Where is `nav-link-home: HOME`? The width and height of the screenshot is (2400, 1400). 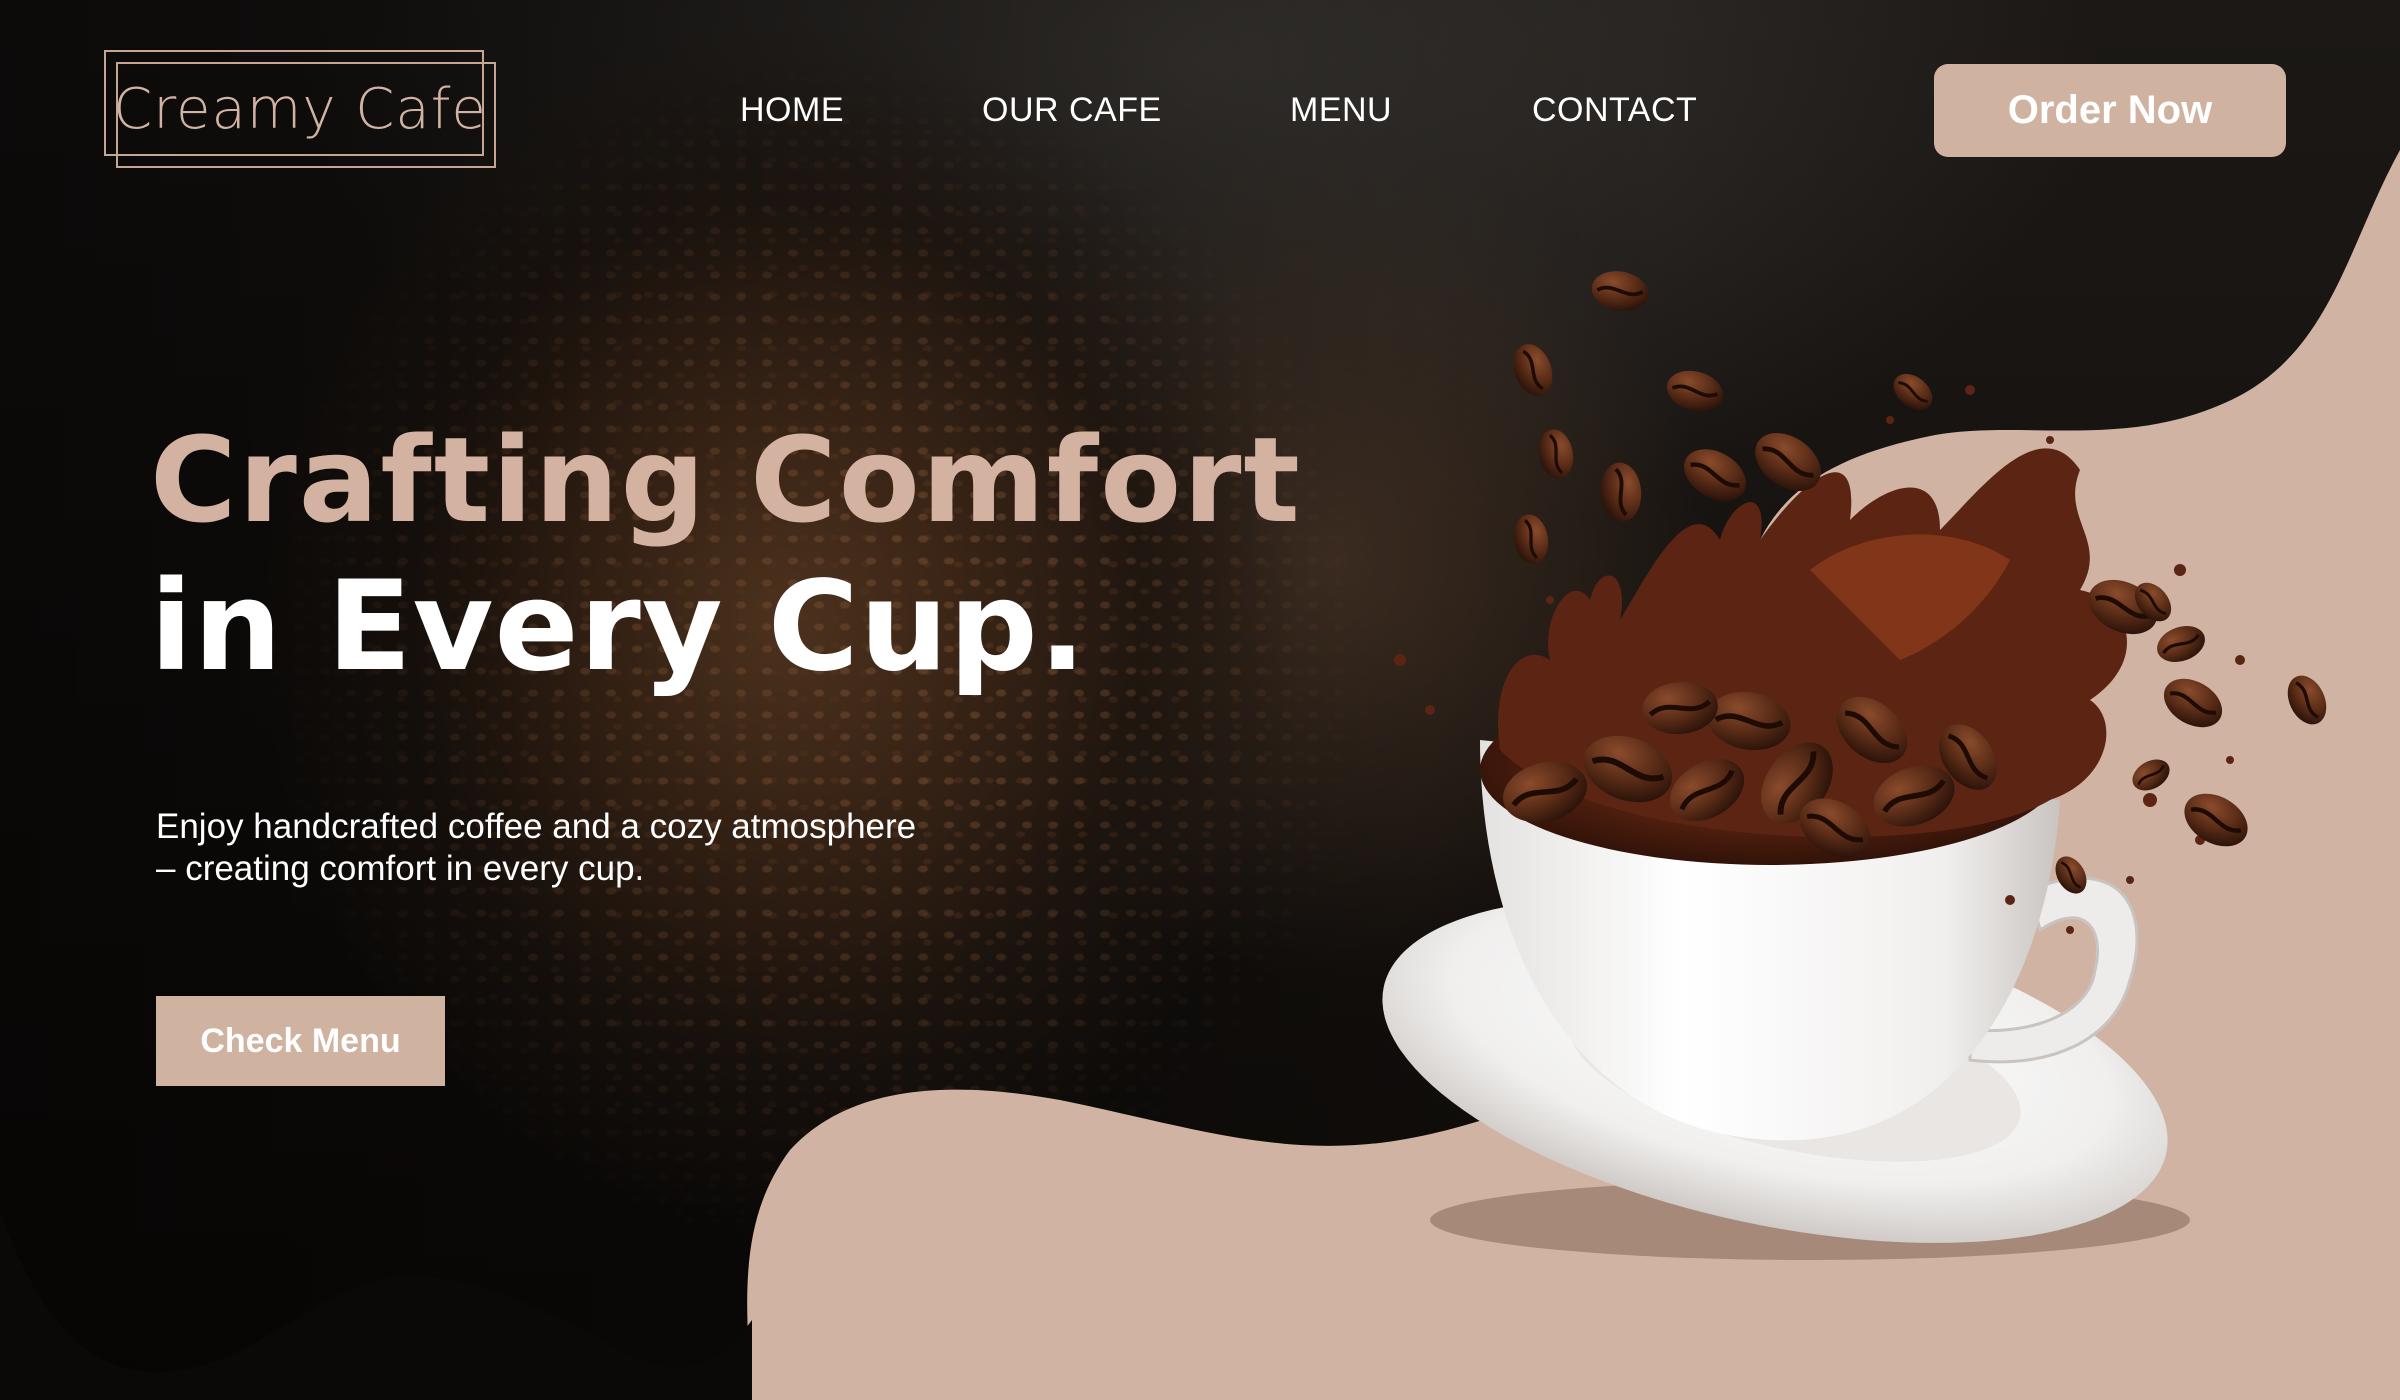
nav-link-home: HOME is located at coordinates (792, 110).